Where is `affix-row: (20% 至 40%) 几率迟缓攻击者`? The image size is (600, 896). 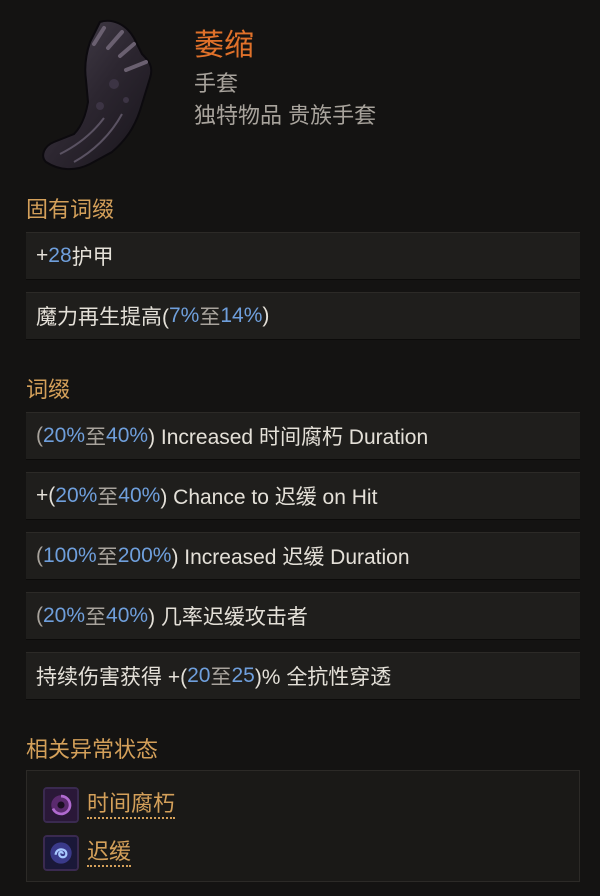 affix-row: (20% 至 40%) 几率迟缓攻击者 is located at coordinates (303, 616).